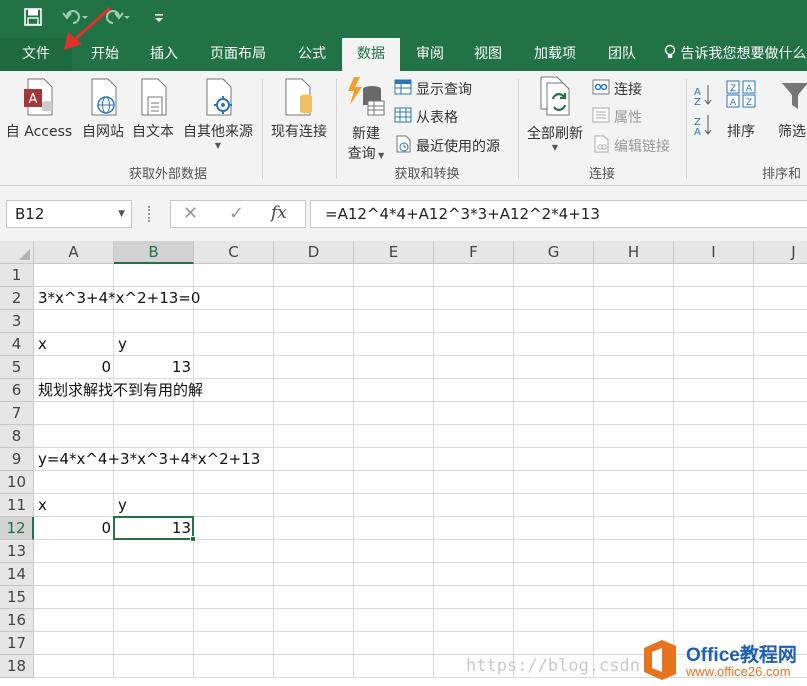 This screenshot has height=686, width=807. What do you see at coordinates (121, 214) in the screenshot?
I see `name-box-dropdown-icon: ▼` at bounding box center [121, 214].